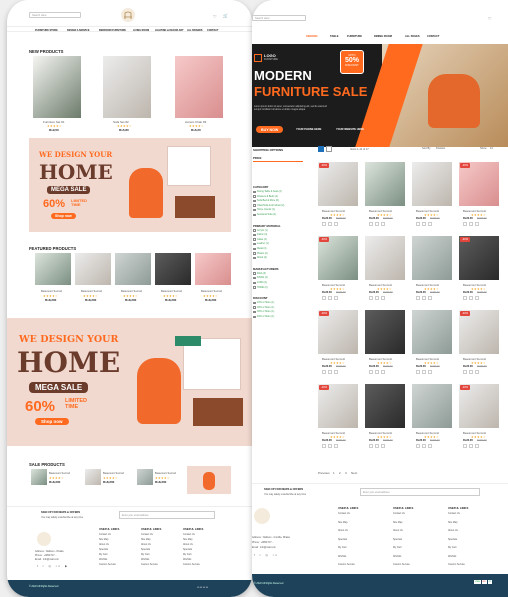  I want to click on page-number: 2, so click(340, 473).